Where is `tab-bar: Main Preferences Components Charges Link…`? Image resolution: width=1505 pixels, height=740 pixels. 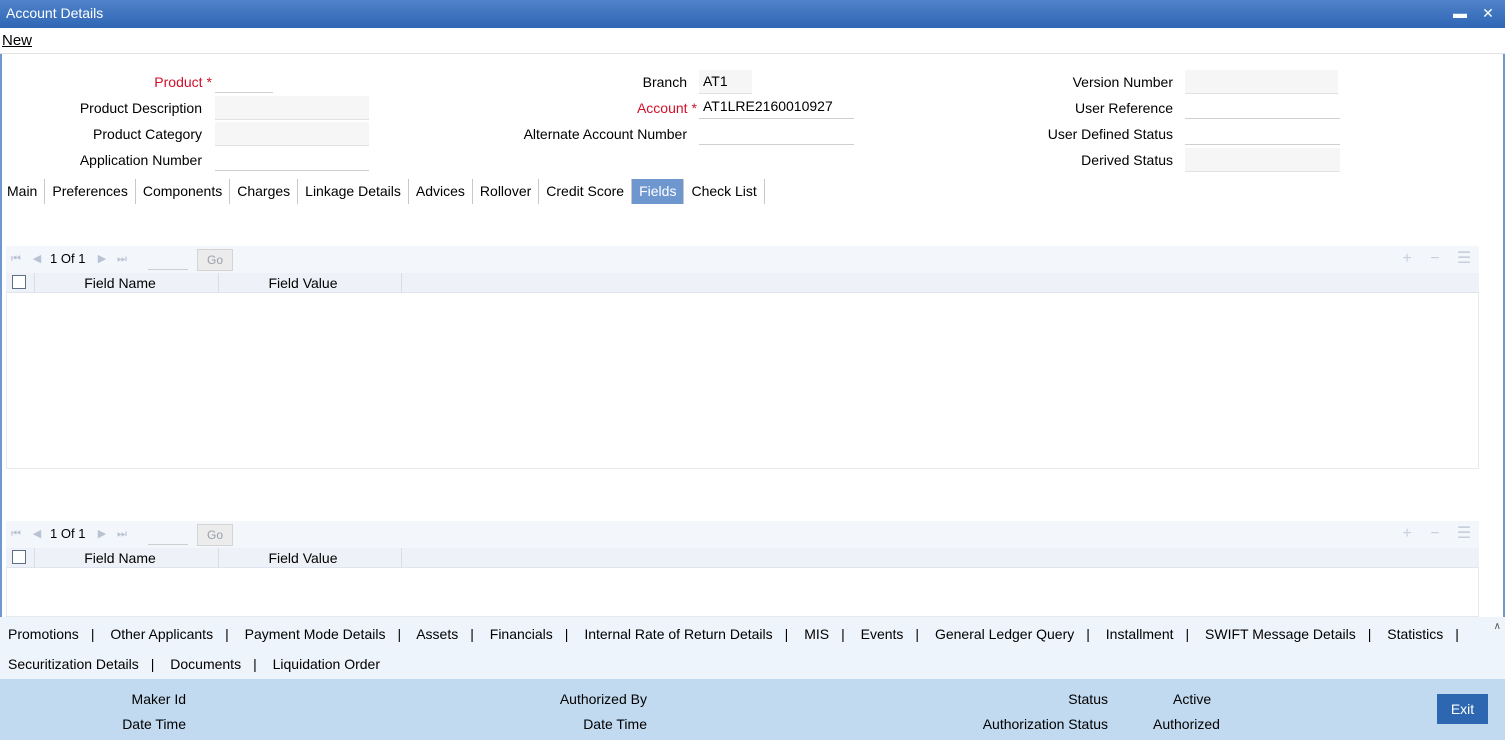 tab-bar: Main Preferences Components Charges Link… is located at coordinates (382, 191).